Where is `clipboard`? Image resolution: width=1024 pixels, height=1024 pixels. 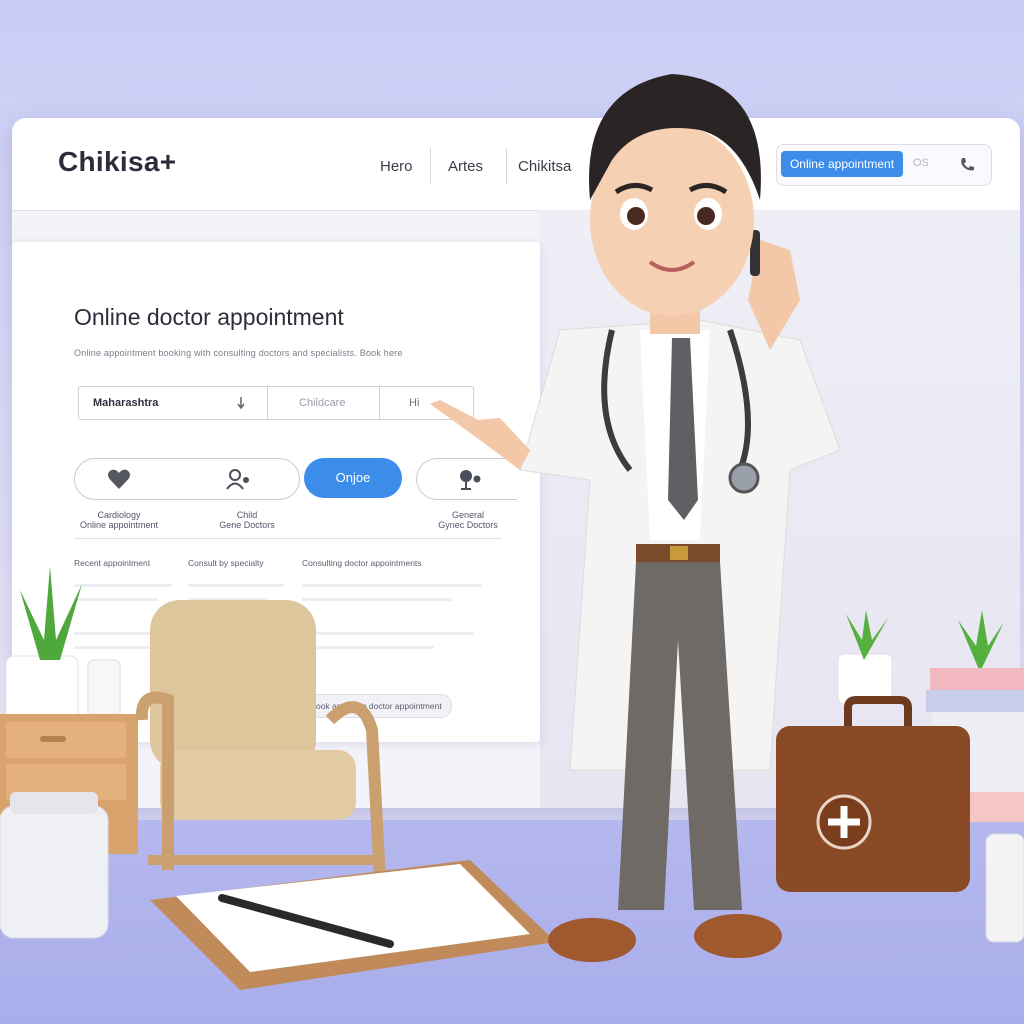
clipboard is located at coordinates (353, 925).